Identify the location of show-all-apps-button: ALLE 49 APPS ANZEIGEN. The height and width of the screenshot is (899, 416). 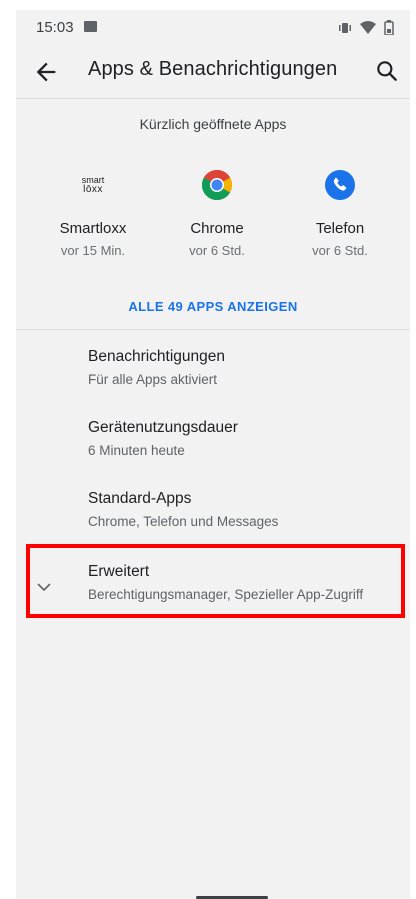
(213, 306).